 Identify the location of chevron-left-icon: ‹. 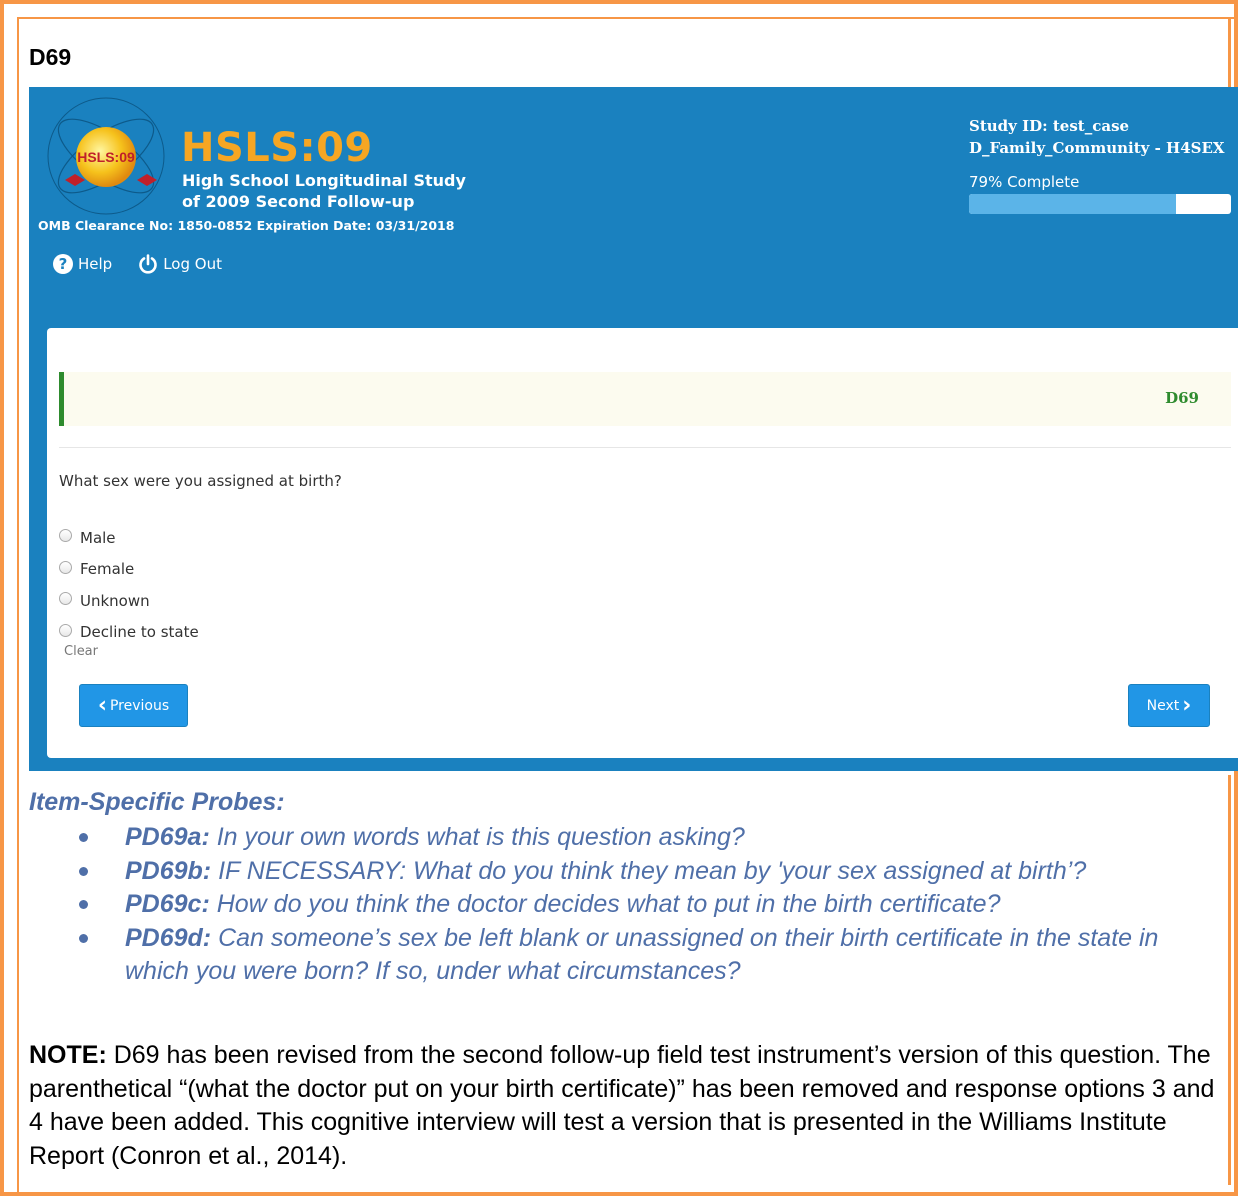
(102, 705).